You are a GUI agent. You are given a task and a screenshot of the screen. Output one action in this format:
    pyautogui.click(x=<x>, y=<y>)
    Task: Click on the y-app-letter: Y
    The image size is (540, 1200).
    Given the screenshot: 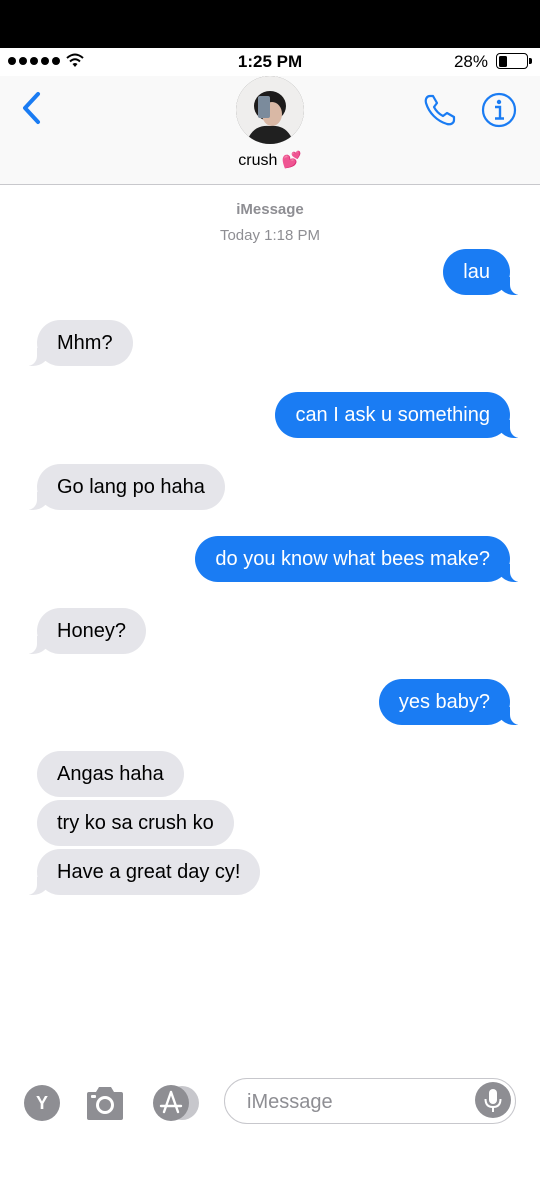 What is the action you would take?
    pyautogui.click(x=41, y=1103)
    